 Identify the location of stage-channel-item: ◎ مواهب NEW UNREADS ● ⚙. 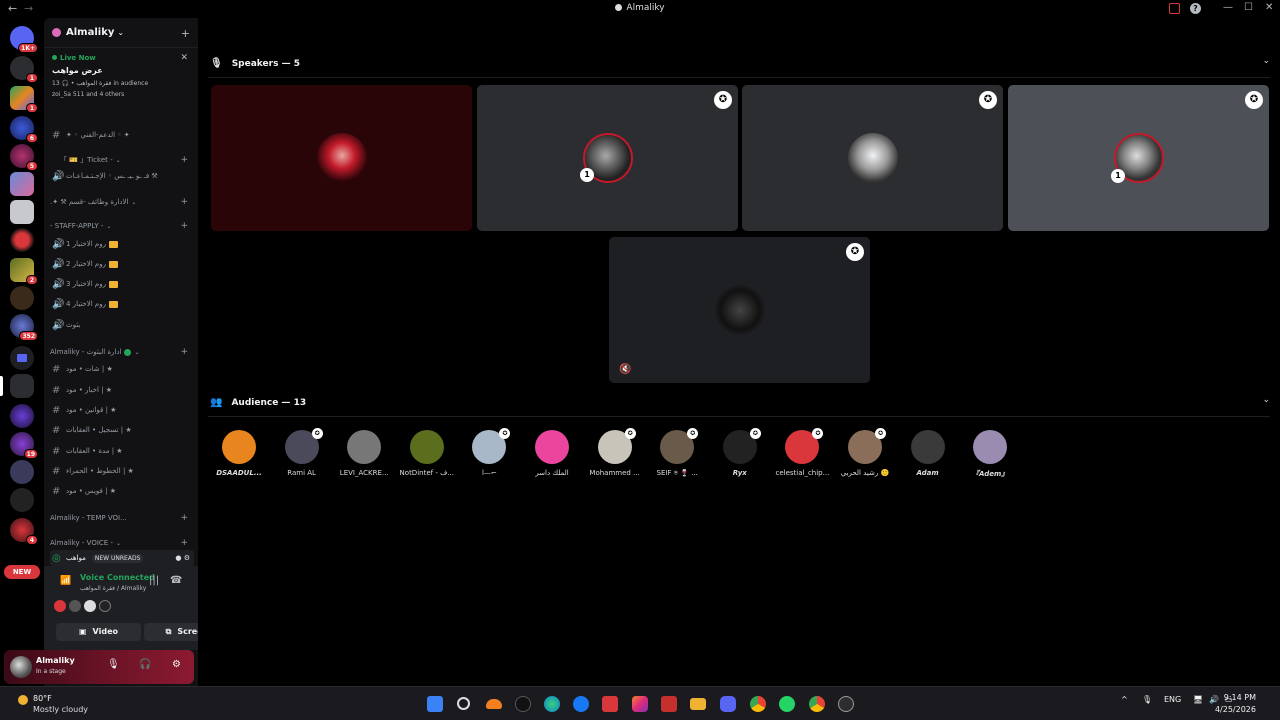
(122, 558).